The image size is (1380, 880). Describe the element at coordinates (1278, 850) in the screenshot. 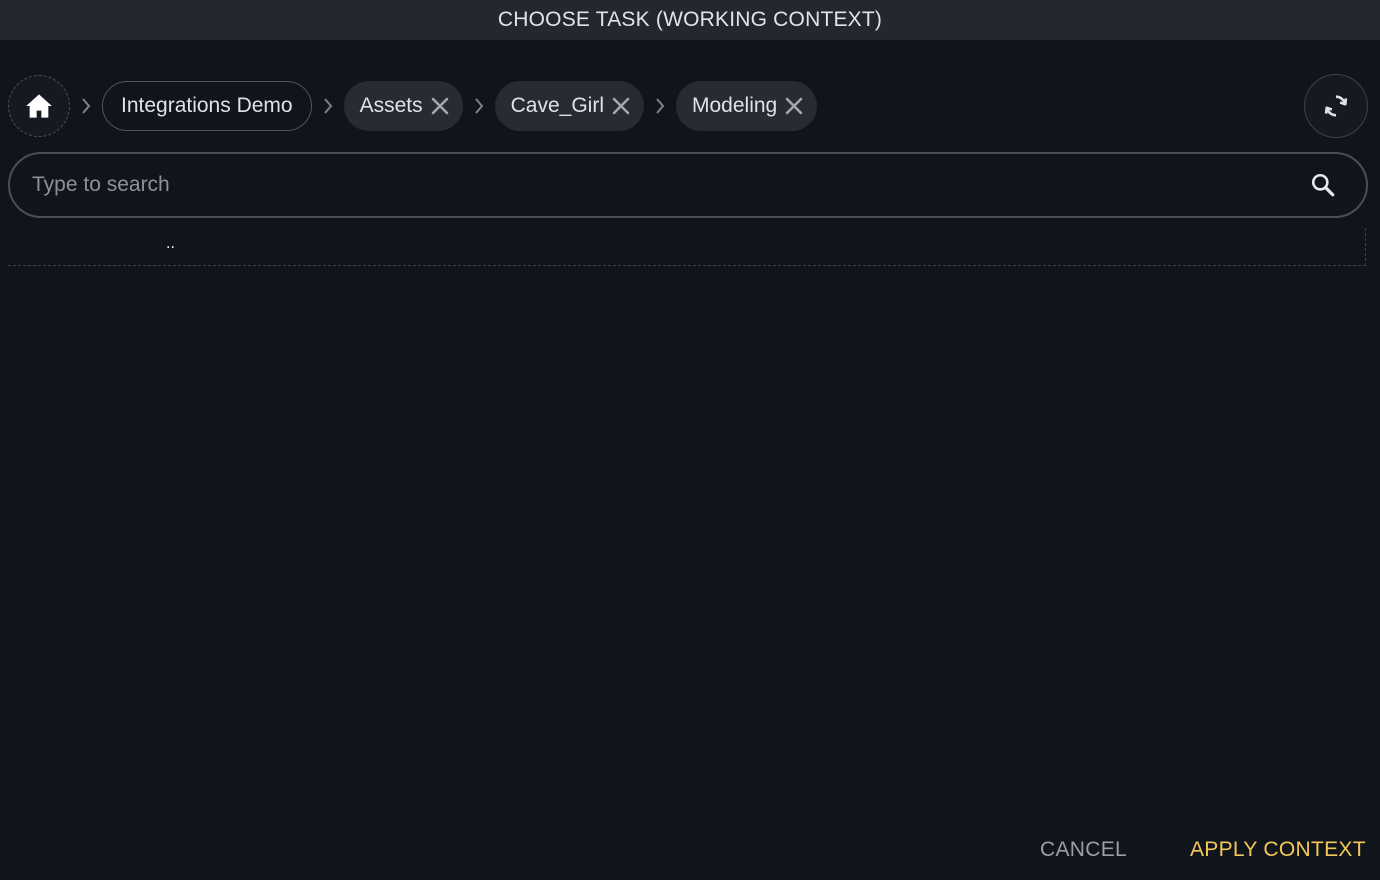

I see `apply-context-button: APPLY CONTEXT` at that location.